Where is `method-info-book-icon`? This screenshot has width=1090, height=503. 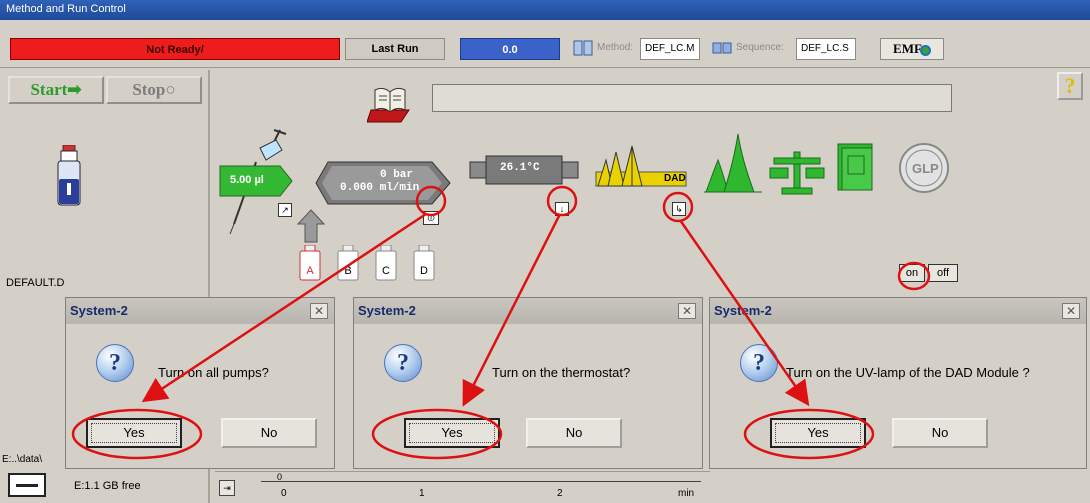
method-info-book-icon is located at coordinates (390, 104).